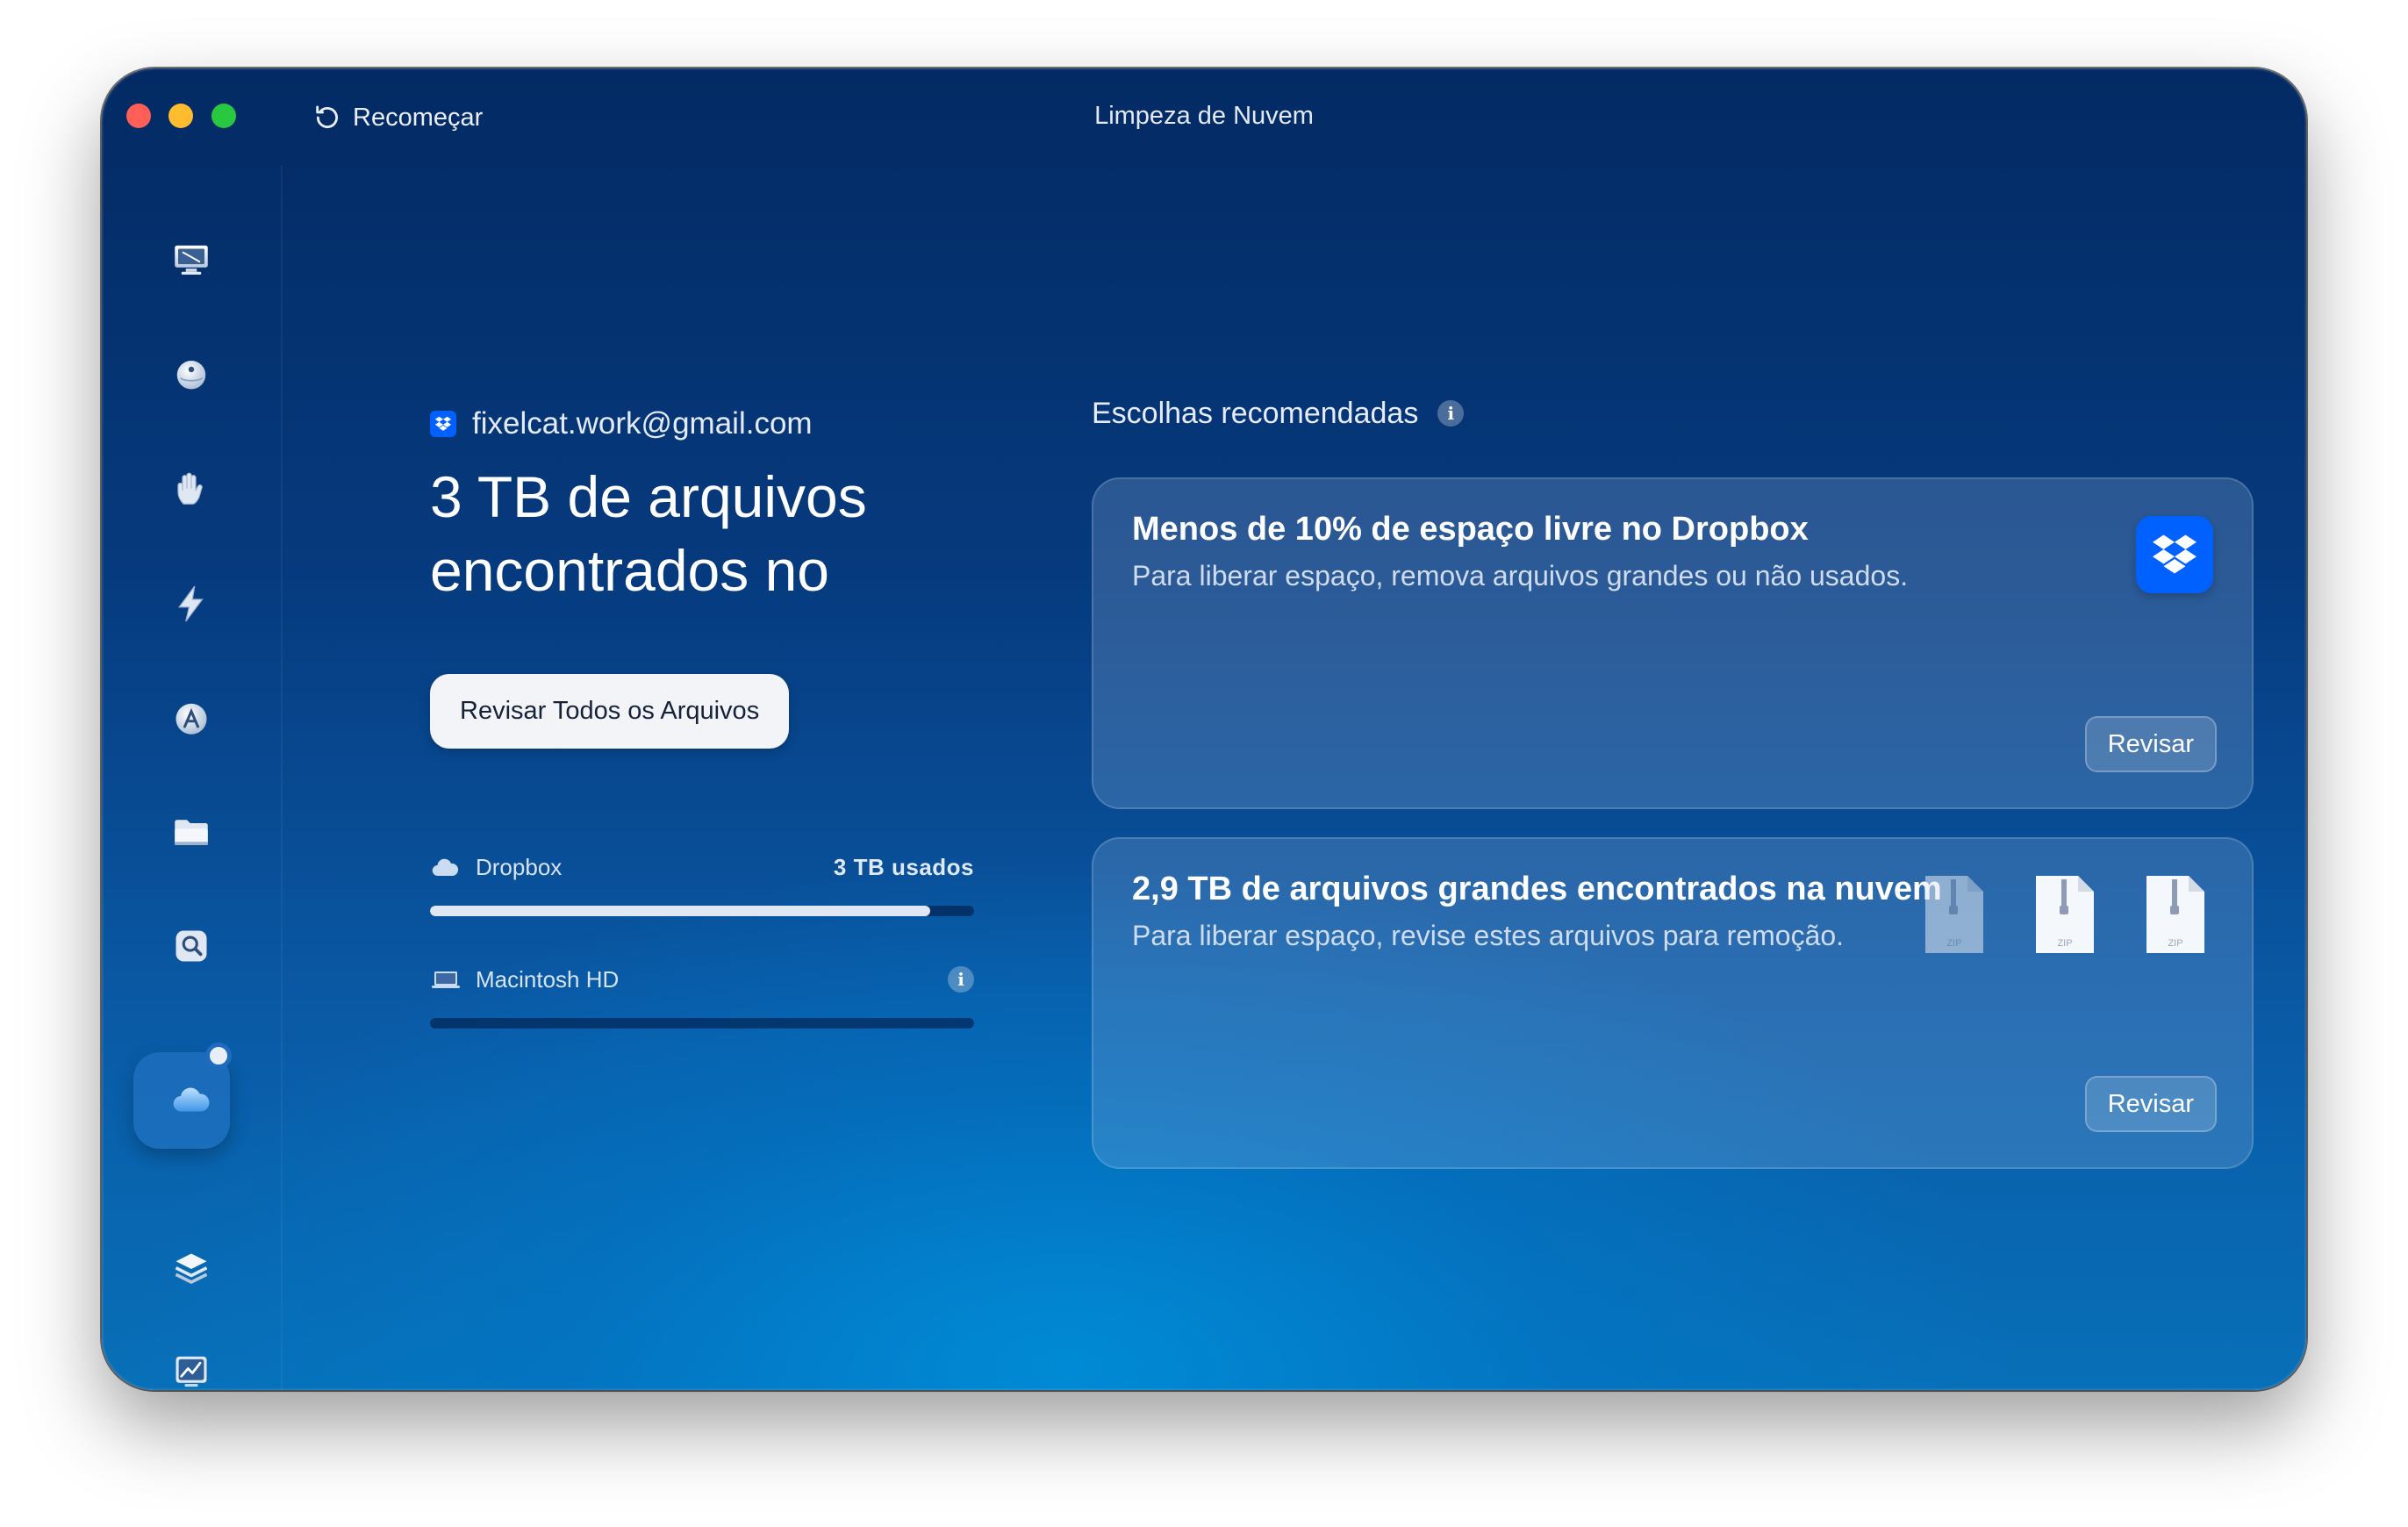 The height and width of the screenshot is (1527, 2408). I want to click on sidebar-active-indicator, so click(218, 1056).